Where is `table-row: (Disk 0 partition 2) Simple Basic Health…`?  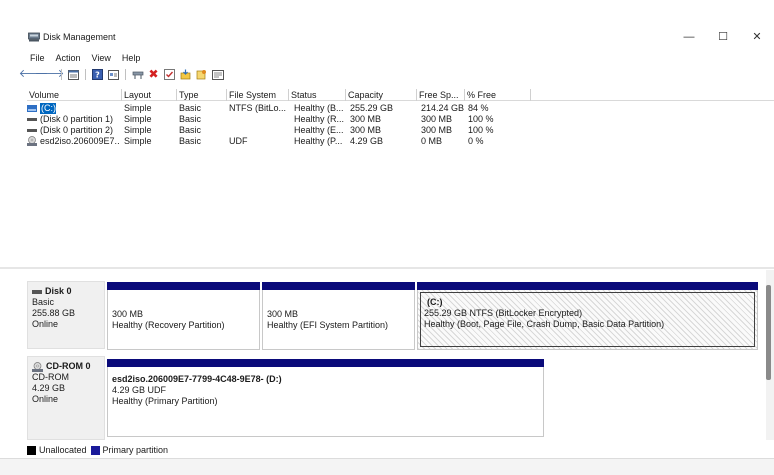 table-row: (Disk 0 partition 2) Simple Basic Health… is located at coordinates (327, 130).